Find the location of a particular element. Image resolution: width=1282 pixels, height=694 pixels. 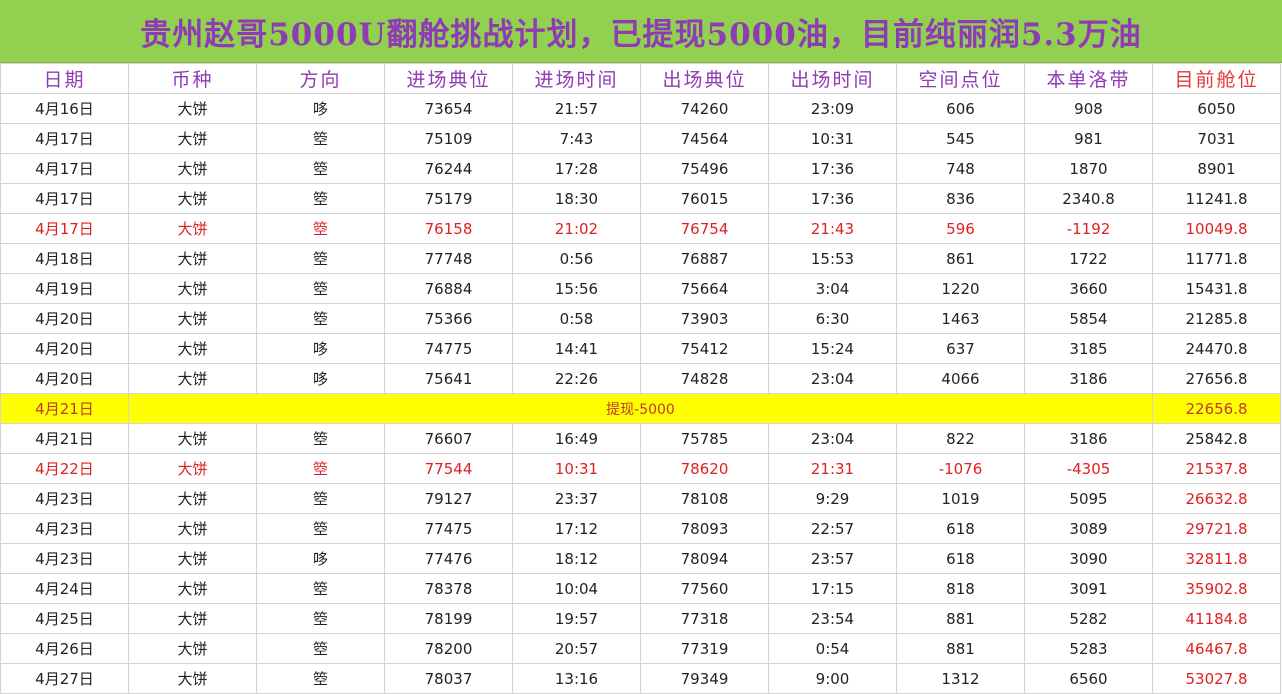

cell-position: 41184.8 is located at coordinates (1216, 618).